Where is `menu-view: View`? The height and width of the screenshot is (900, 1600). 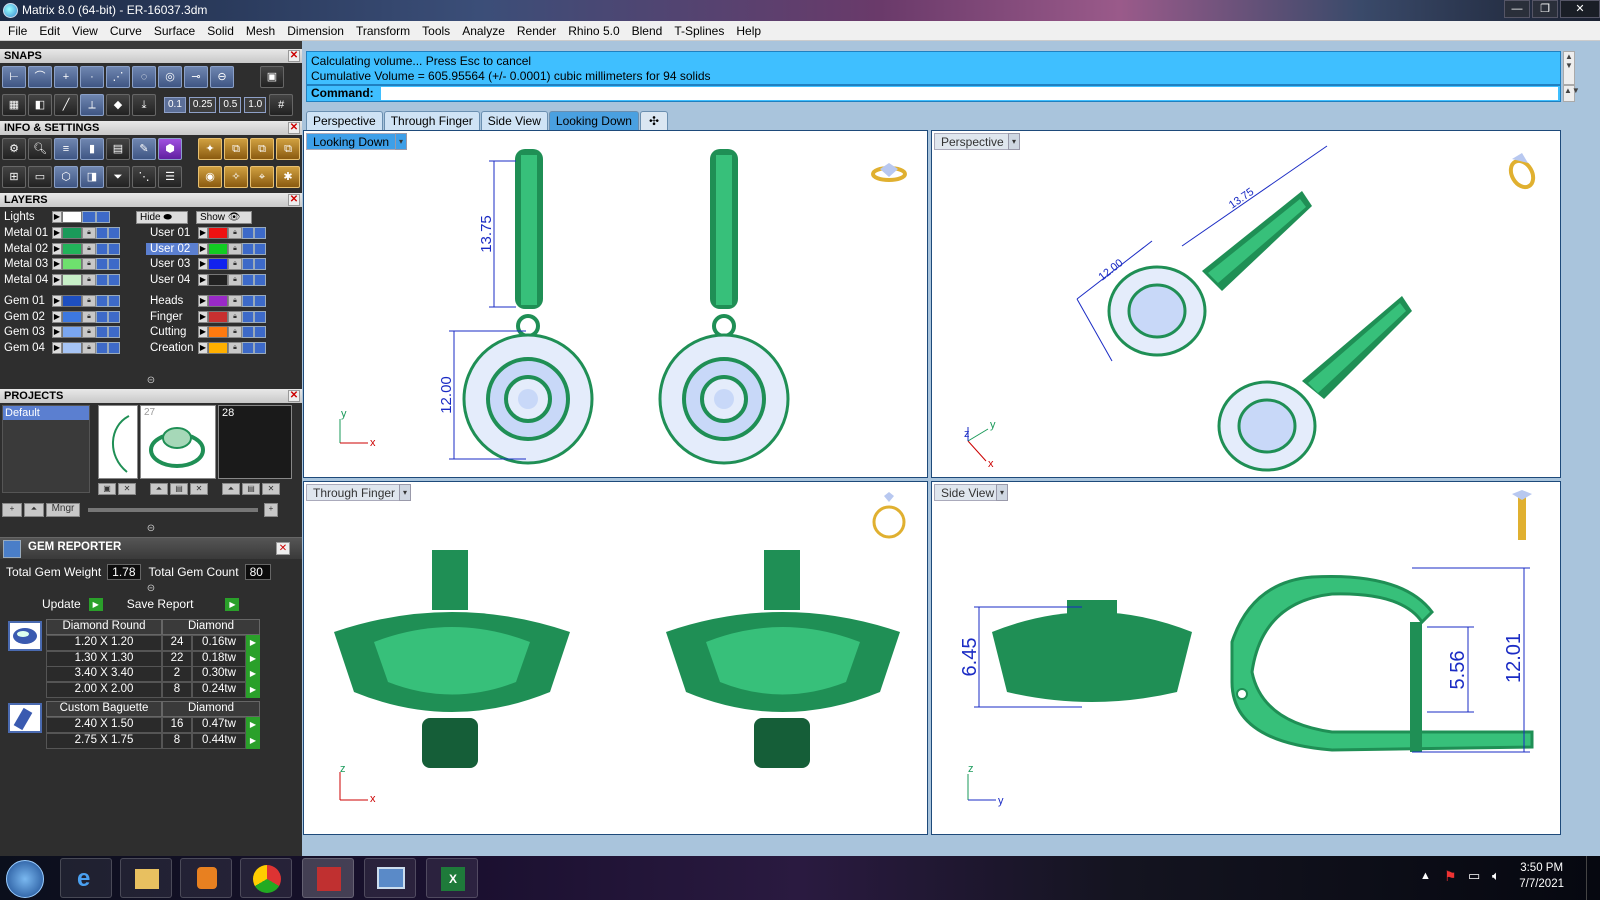
menu-view: View is located at coordinates (85, 31).